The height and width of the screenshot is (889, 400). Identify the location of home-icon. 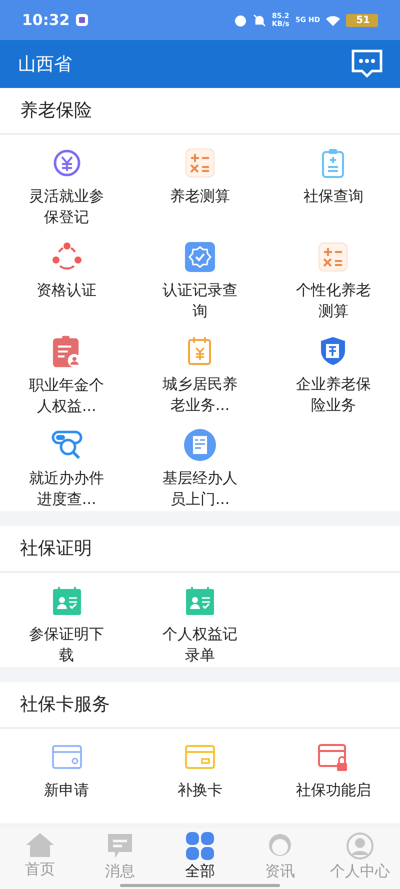
(40, 845).